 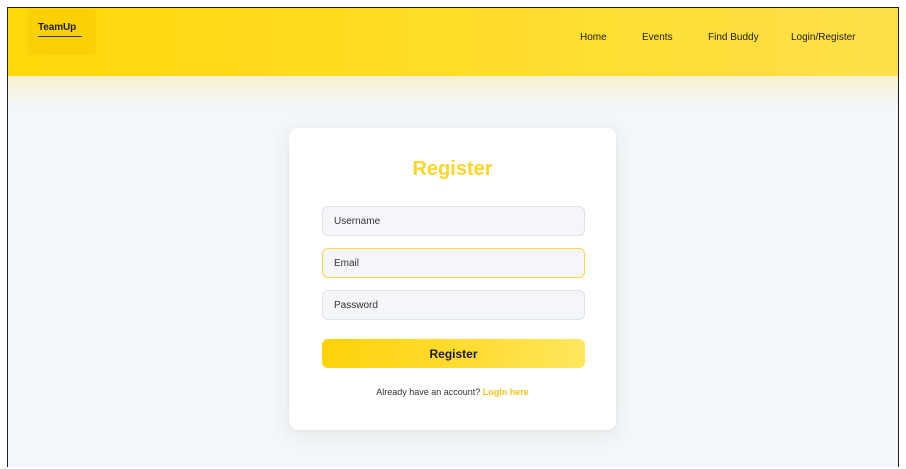 What do you see at coordinates (429, 392) in the screenshot?
I see `login-prompt-text: Already have an account?` at bounding box center [429, 392].